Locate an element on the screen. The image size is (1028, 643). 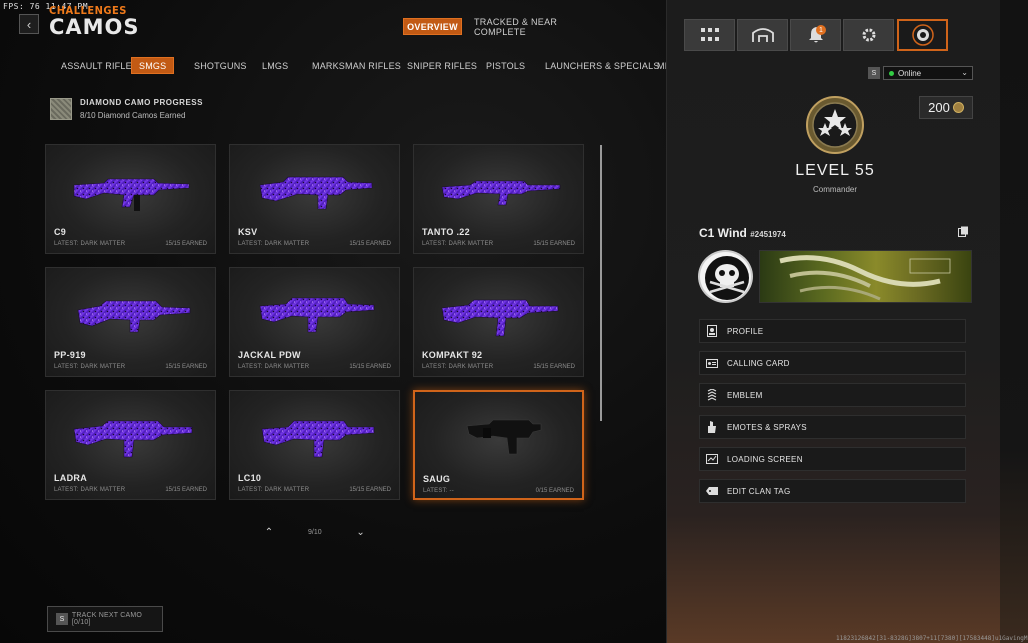
profile-icon is located at coordinates (712, 331).